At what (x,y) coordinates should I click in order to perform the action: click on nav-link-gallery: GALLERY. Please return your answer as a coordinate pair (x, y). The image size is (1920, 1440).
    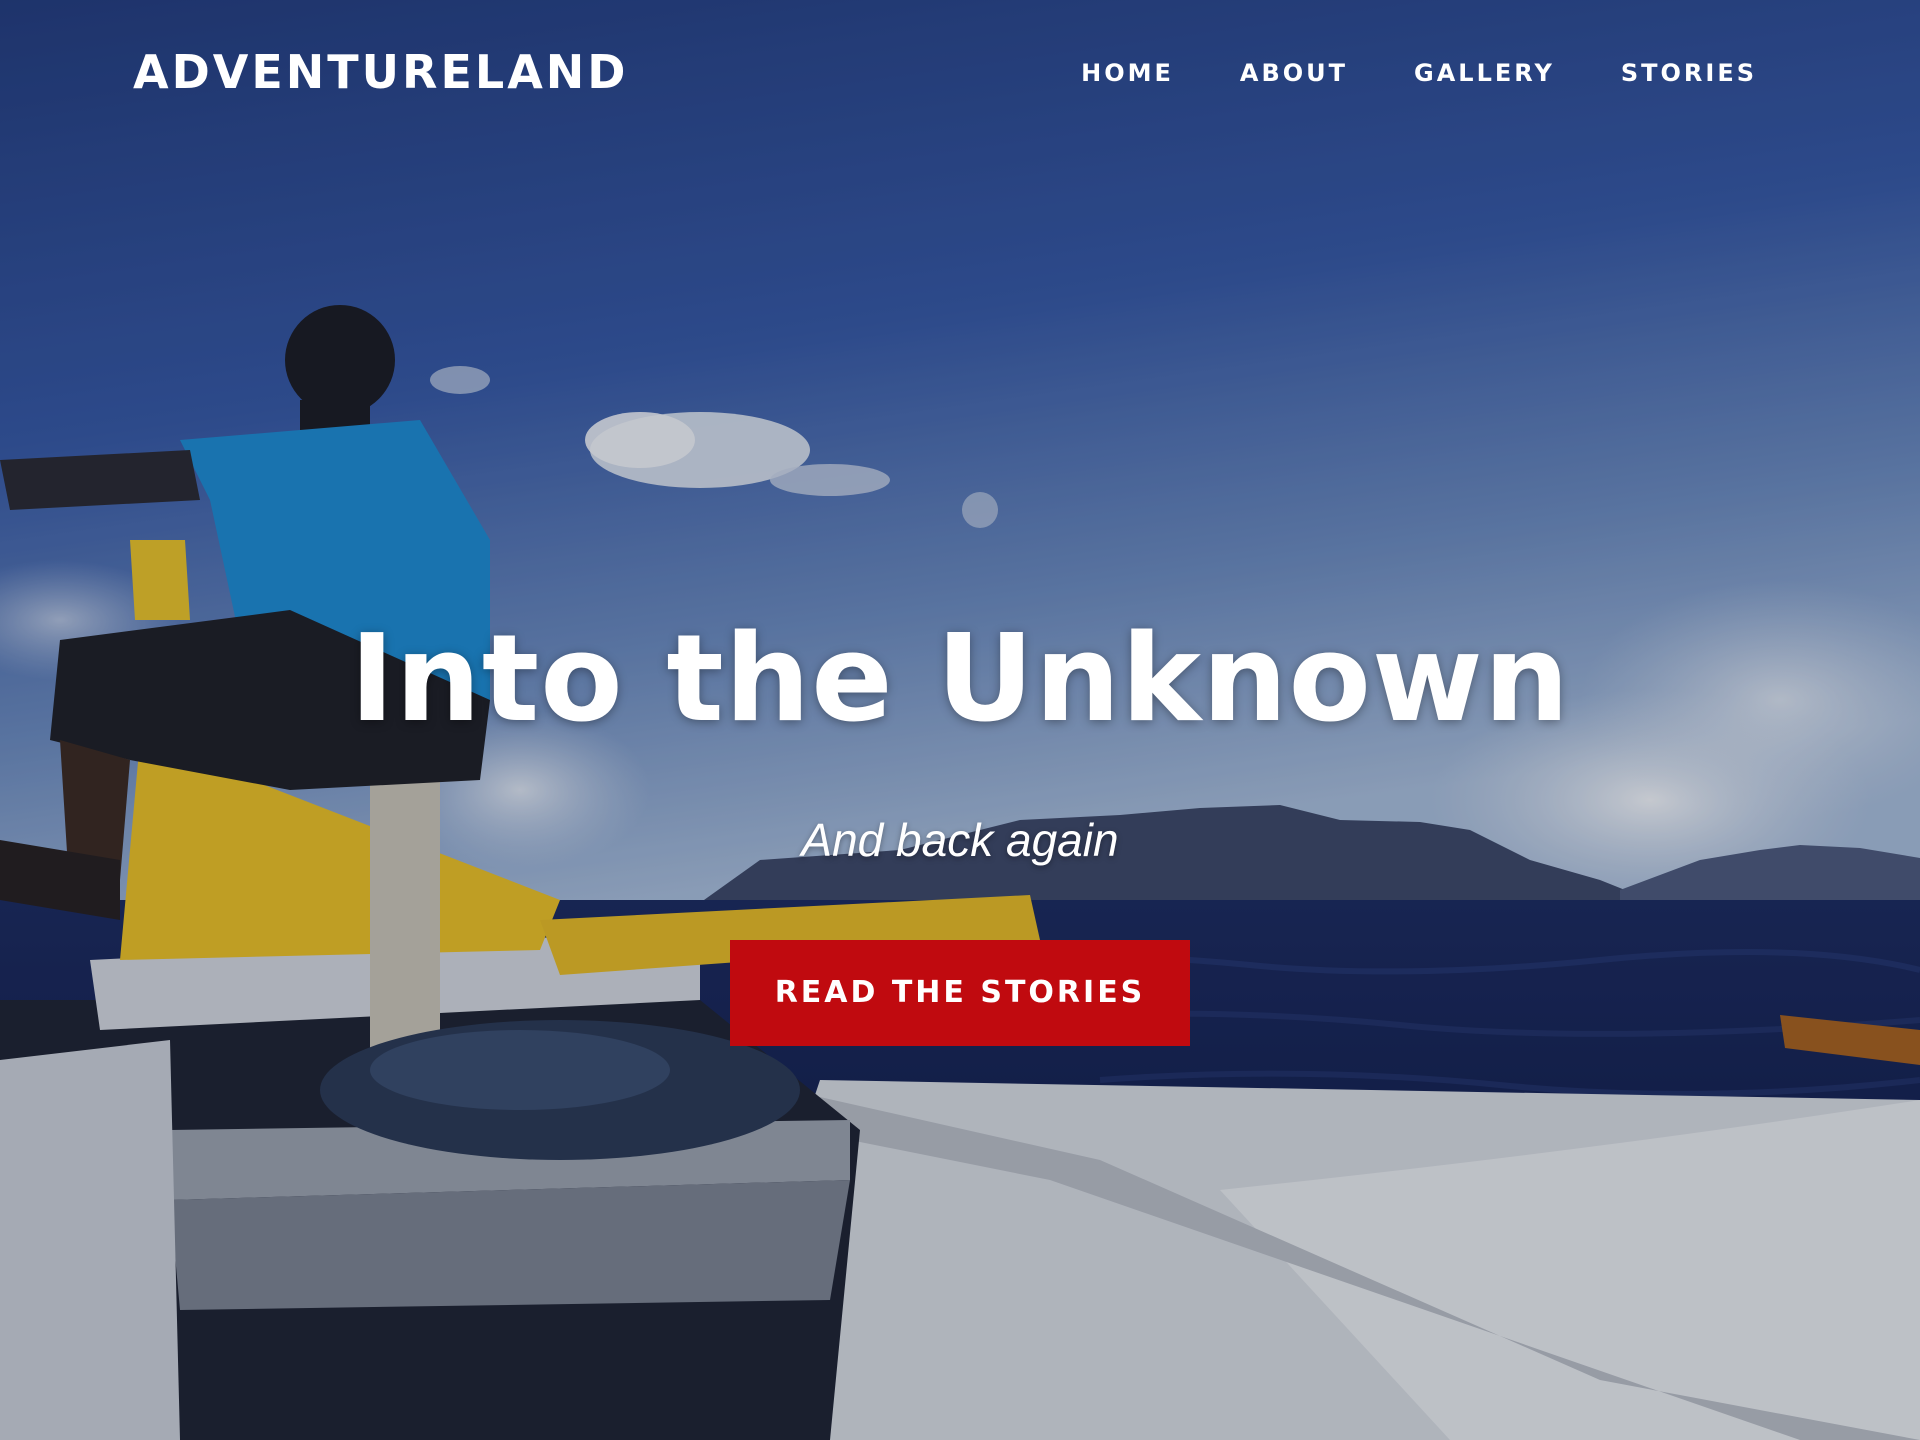
    Looking at the image, I should click on (1484, 73).